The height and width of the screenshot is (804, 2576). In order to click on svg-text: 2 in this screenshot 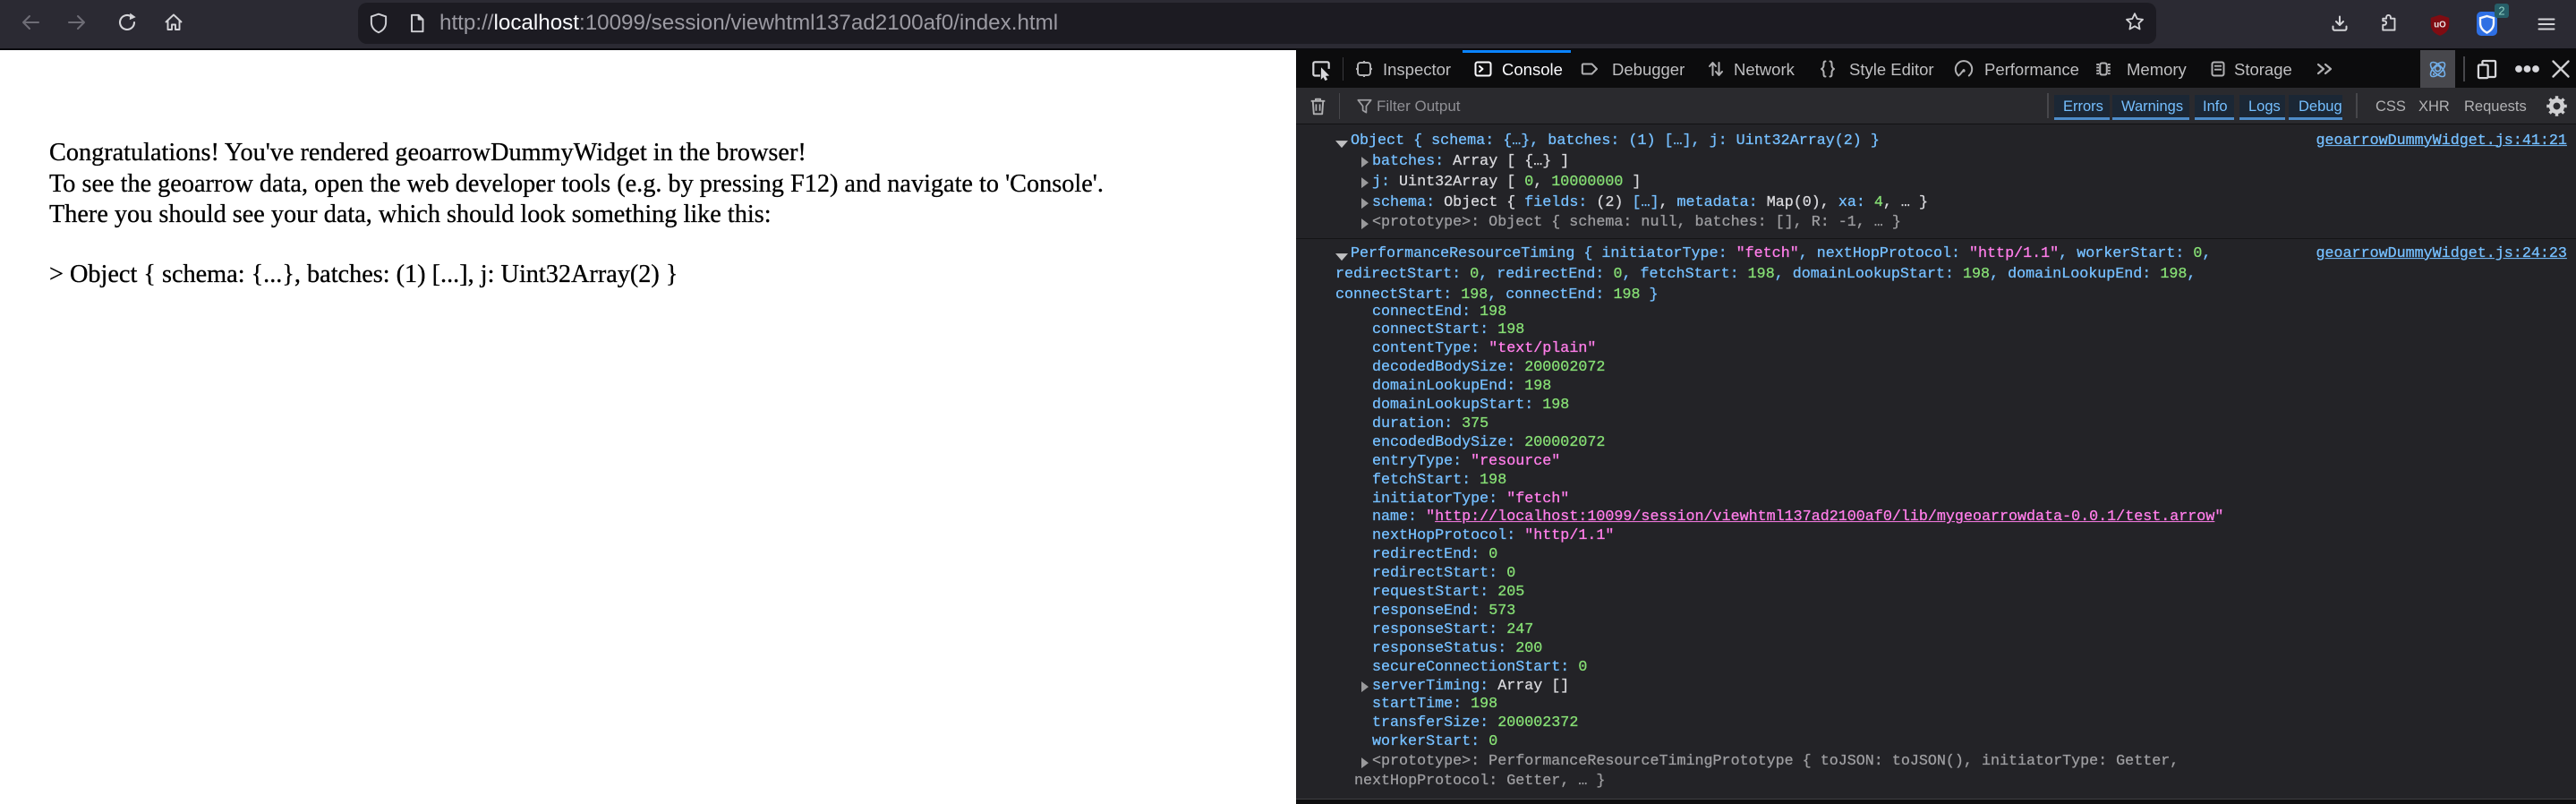, I will do `click(2501, 11)`.